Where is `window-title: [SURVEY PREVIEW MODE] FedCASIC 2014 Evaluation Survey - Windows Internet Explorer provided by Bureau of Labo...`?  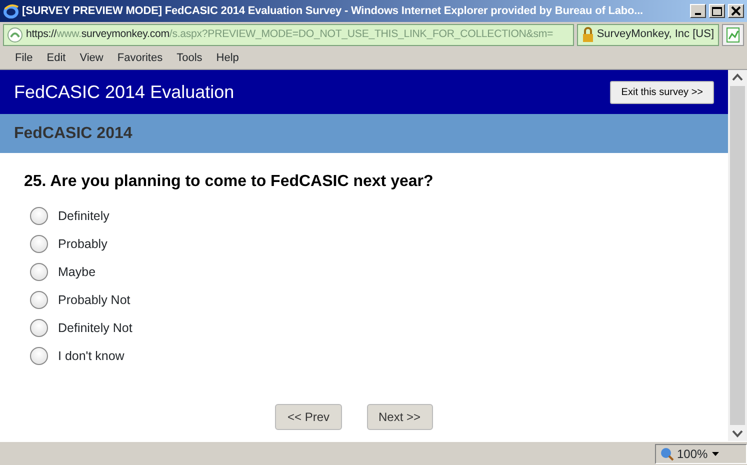 window-title: [SURVEY PREVIEW MODE] FedCASIC 2014 Evaluation Survey - Windows Internet Explorer provided by Bureau of Labo... is located at coordinates (333, 11).